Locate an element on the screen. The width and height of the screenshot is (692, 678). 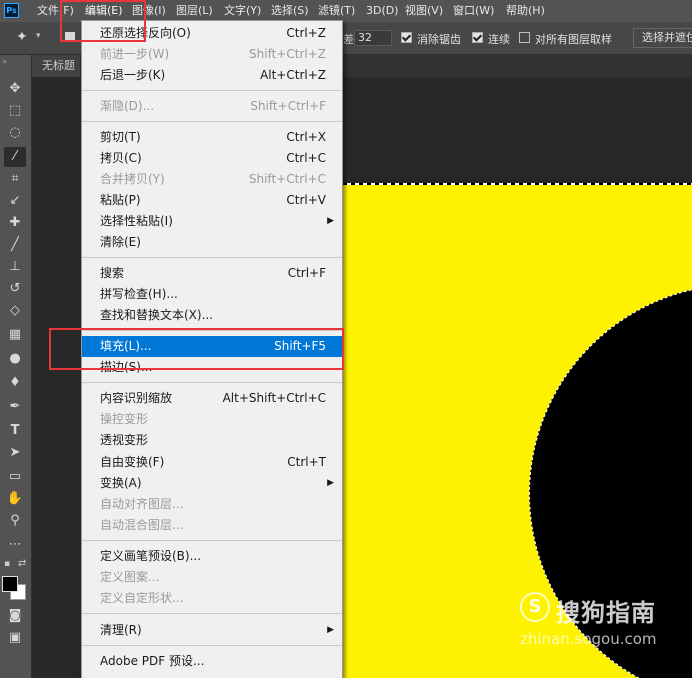
menu-select: 选择(S) is located at coordinates (290, 11).